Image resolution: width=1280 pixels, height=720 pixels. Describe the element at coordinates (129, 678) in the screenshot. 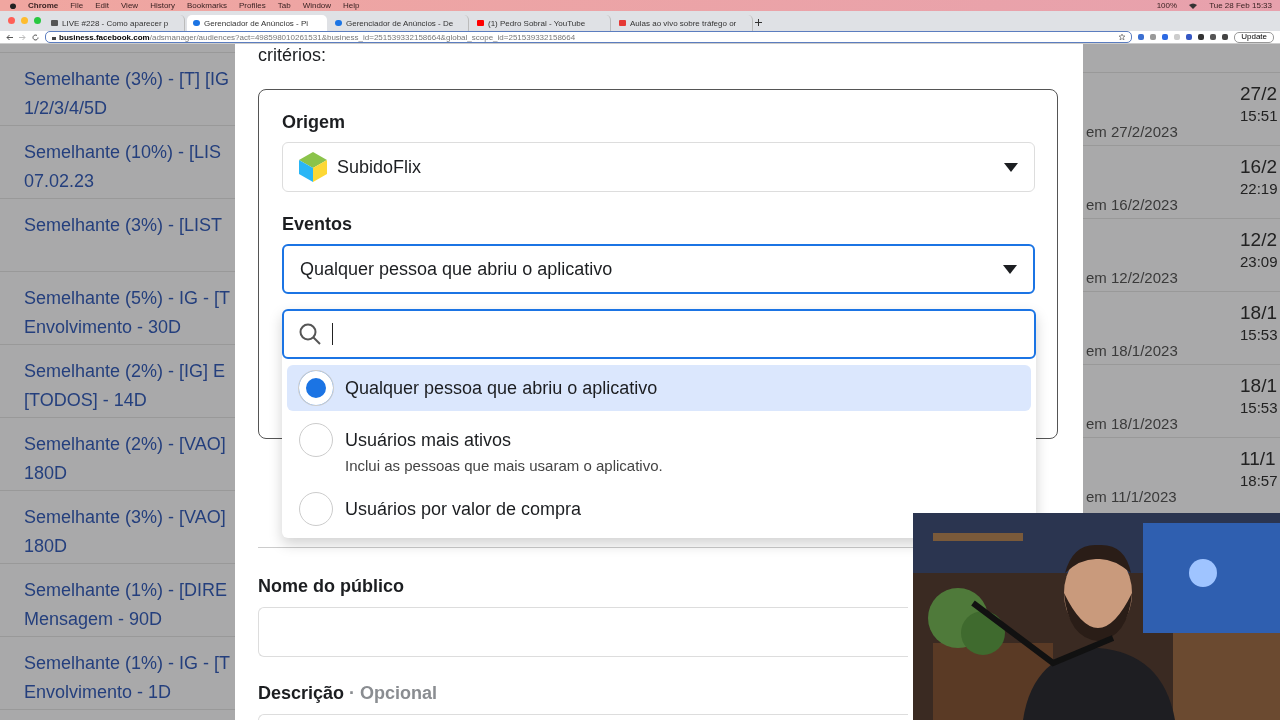

I see `audience-name: Semelhante (1%) - IG - [T Envolvimento - 1D` at that location.